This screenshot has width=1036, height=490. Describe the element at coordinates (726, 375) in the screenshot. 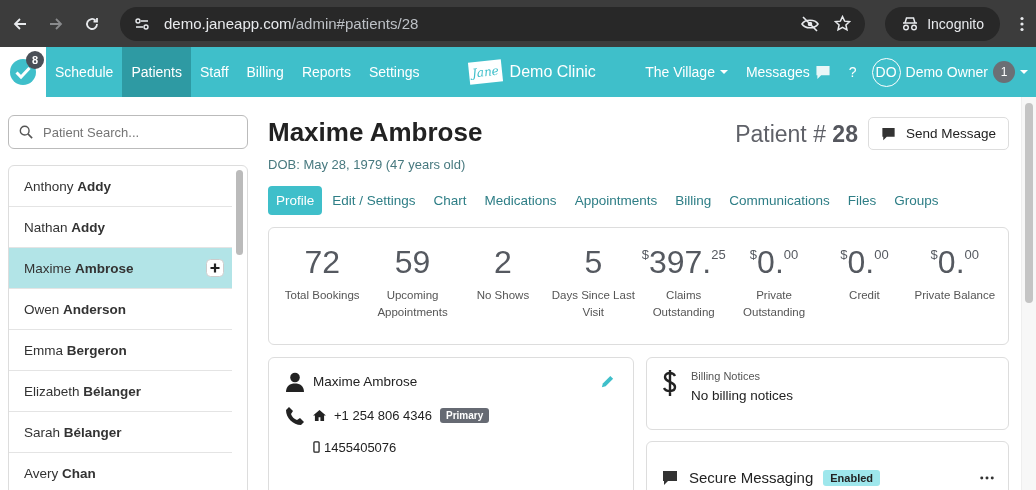

I see `card-title: Billing Notices` at that location.